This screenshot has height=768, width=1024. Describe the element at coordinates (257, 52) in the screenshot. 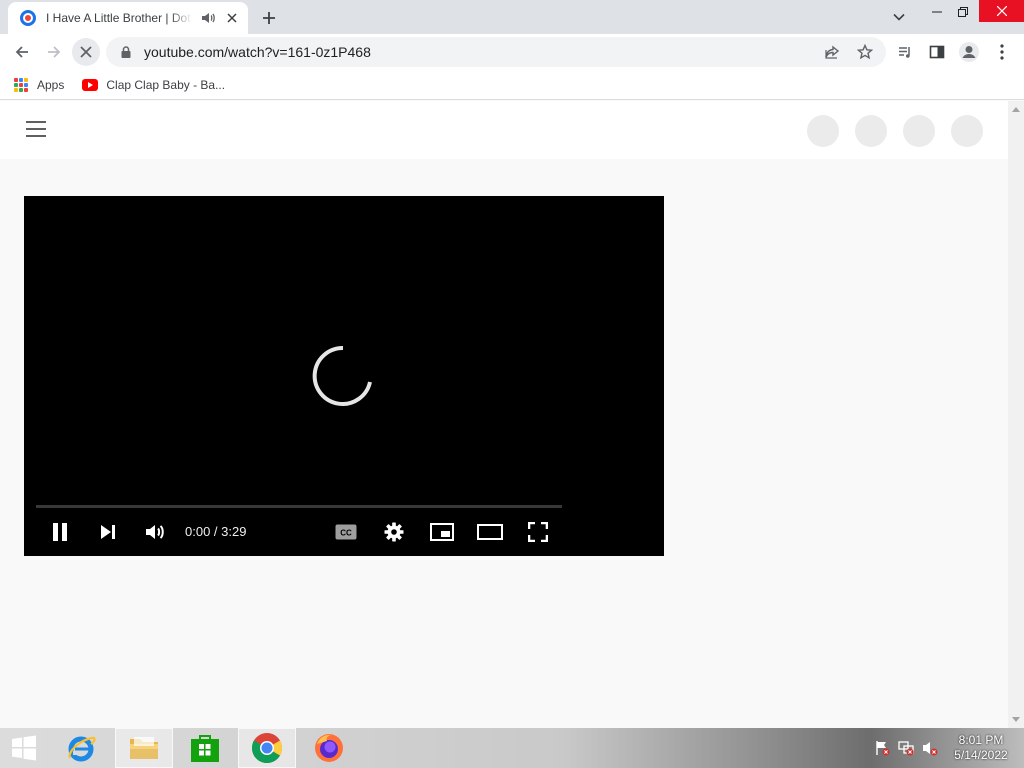

I see `url-text: youtube.com/watch?v=161-0z1P468` at that location.